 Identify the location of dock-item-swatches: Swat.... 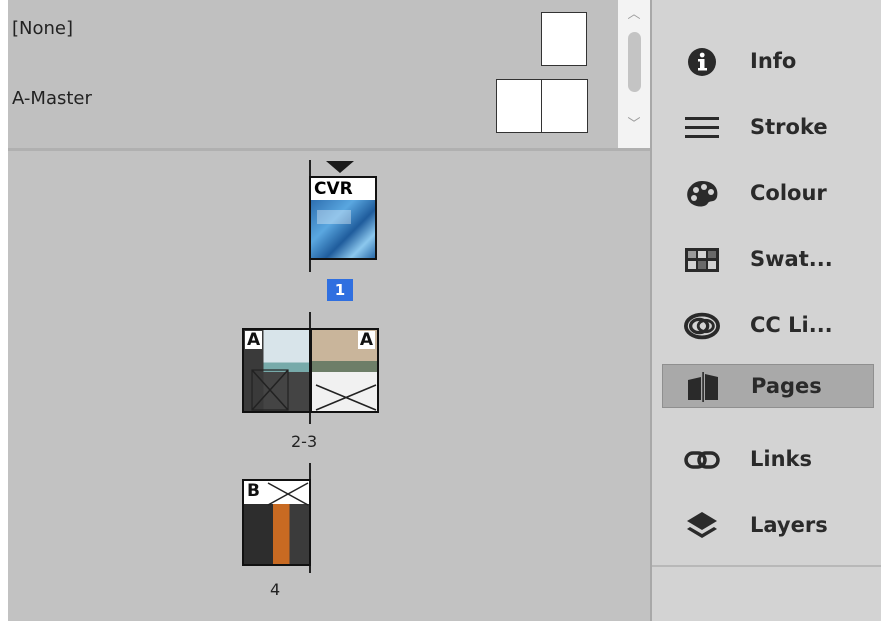
(768, 260).